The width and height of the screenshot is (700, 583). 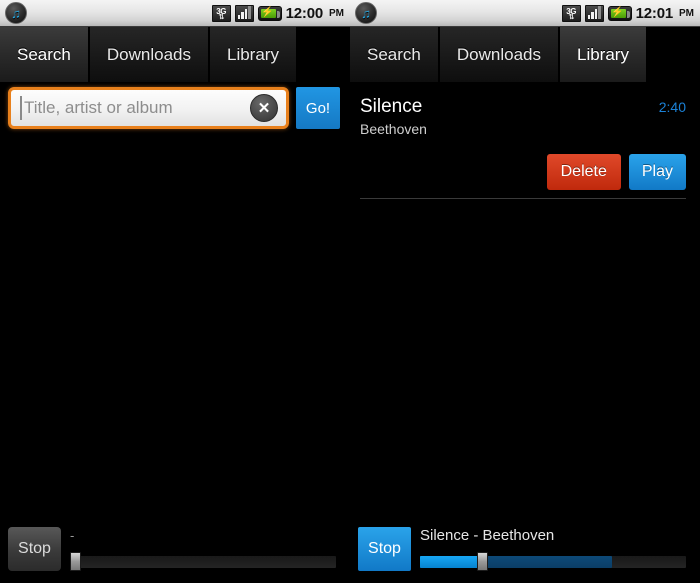 What do you see at coordinates (264, 108) in the screenshot?
I see `clear-search-icon: ✕` at bounding box center [264, 108].